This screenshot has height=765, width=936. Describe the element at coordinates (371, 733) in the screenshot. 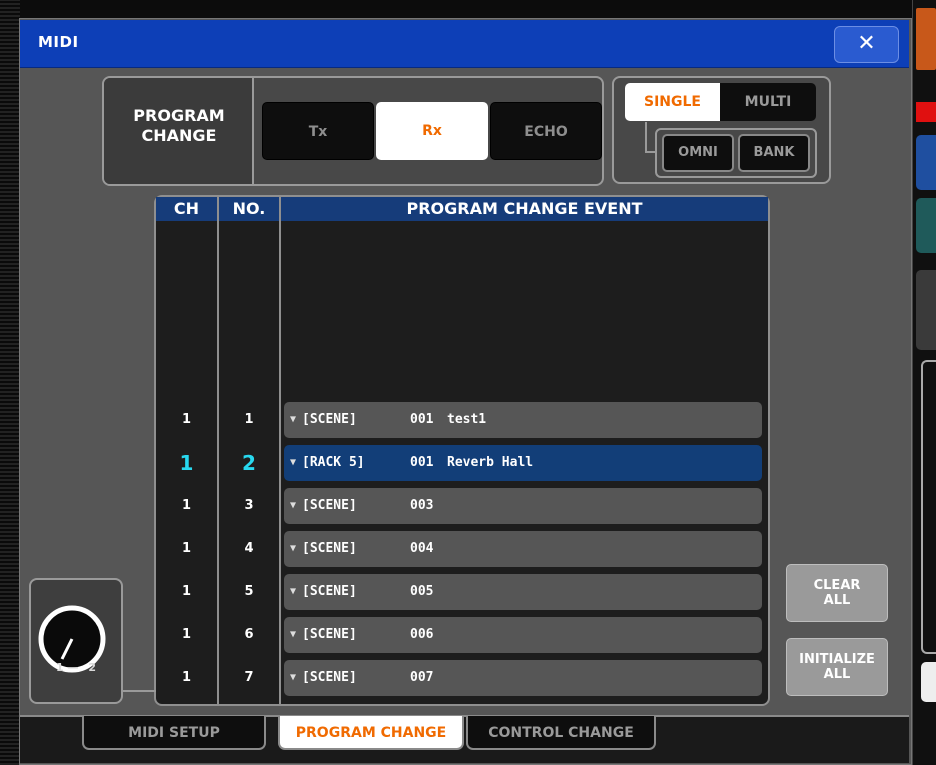

I see `tab-program-change: PROGRAM CHANGE` at that location.